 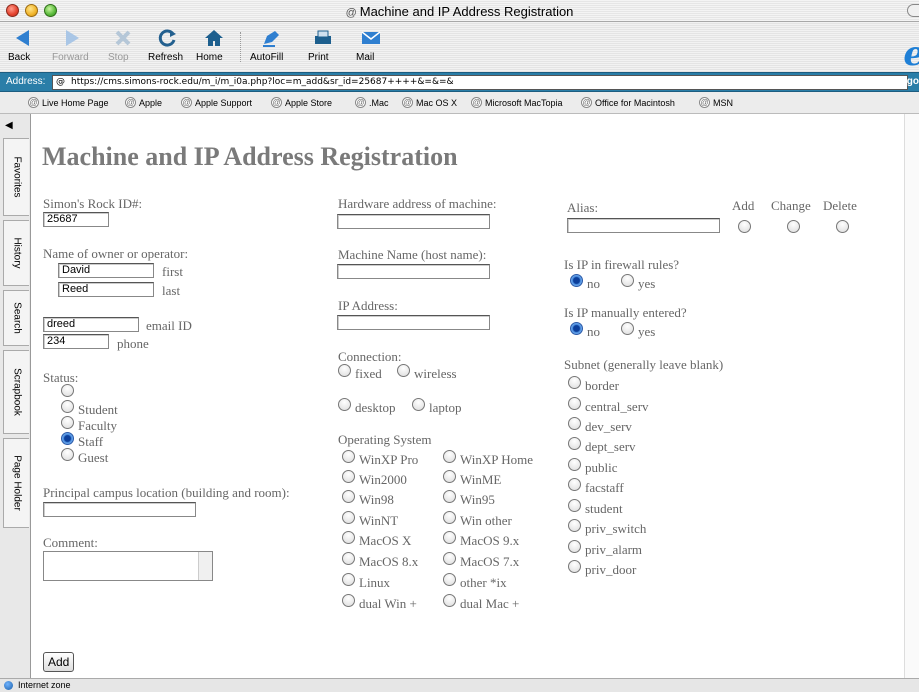 What do you see at coordinates (628, 102) in the screenshot?
I see `favorite-link: @ Office for Macintosh` at bounding box center [628, 102].